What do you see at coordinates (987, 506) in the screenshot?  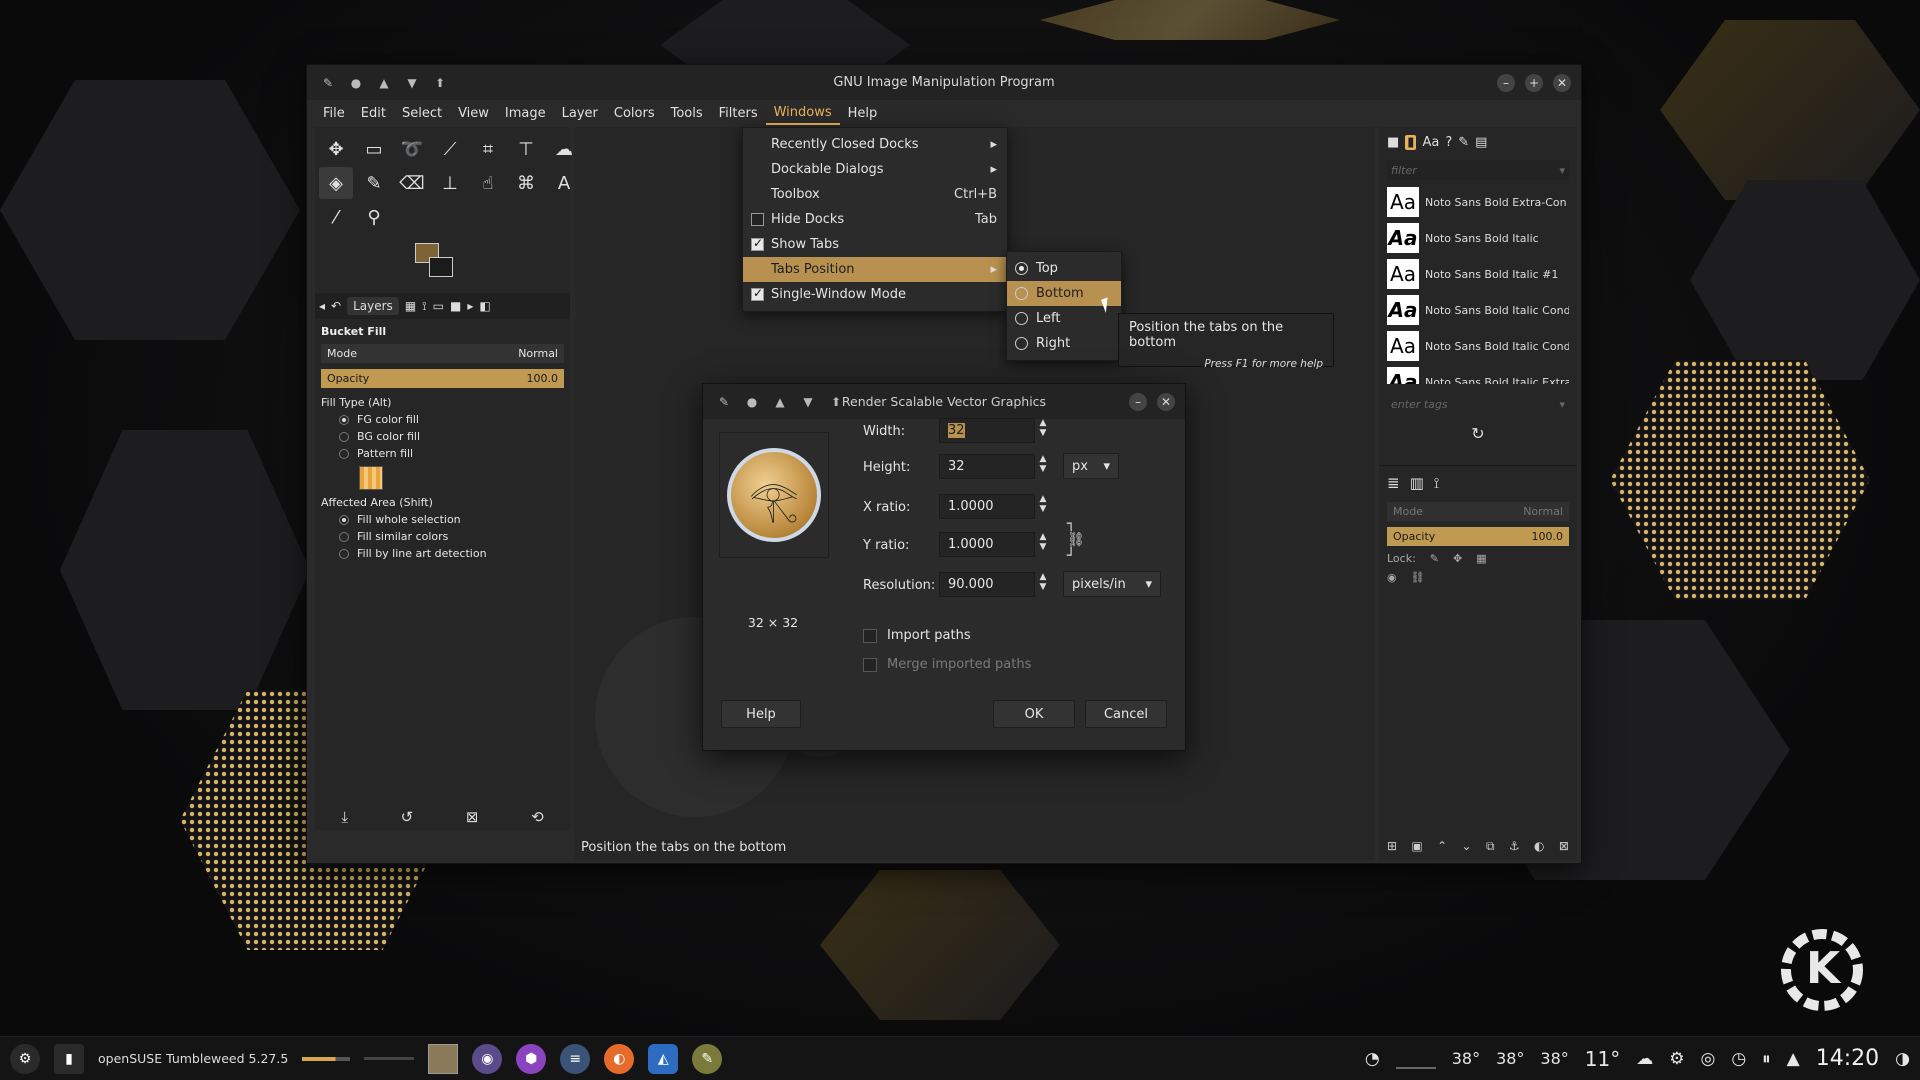 I see `xratio-input: 1.0000` at bounding box center [987, 506].